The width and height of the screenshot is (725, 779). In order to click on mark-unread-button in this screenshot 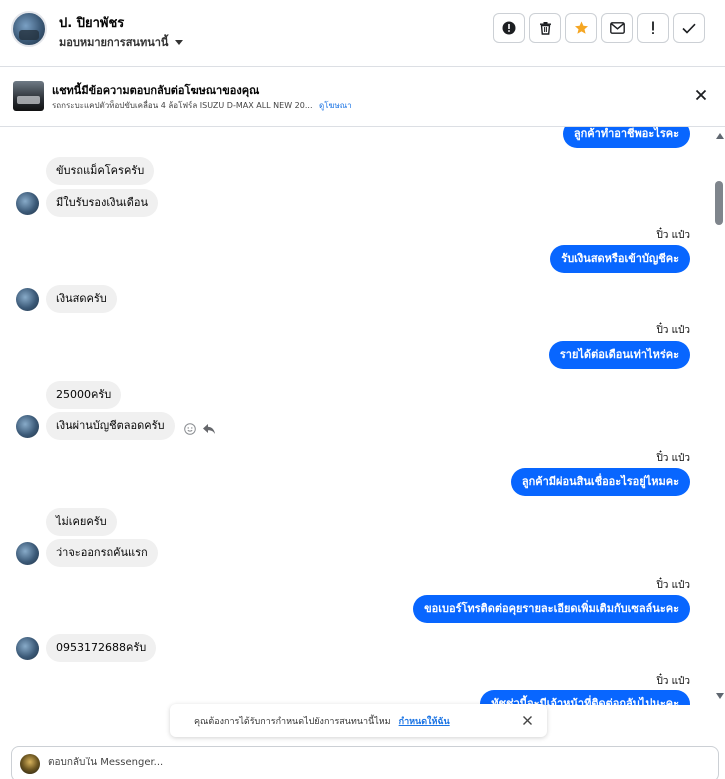, I will do `click(617, 28)`.